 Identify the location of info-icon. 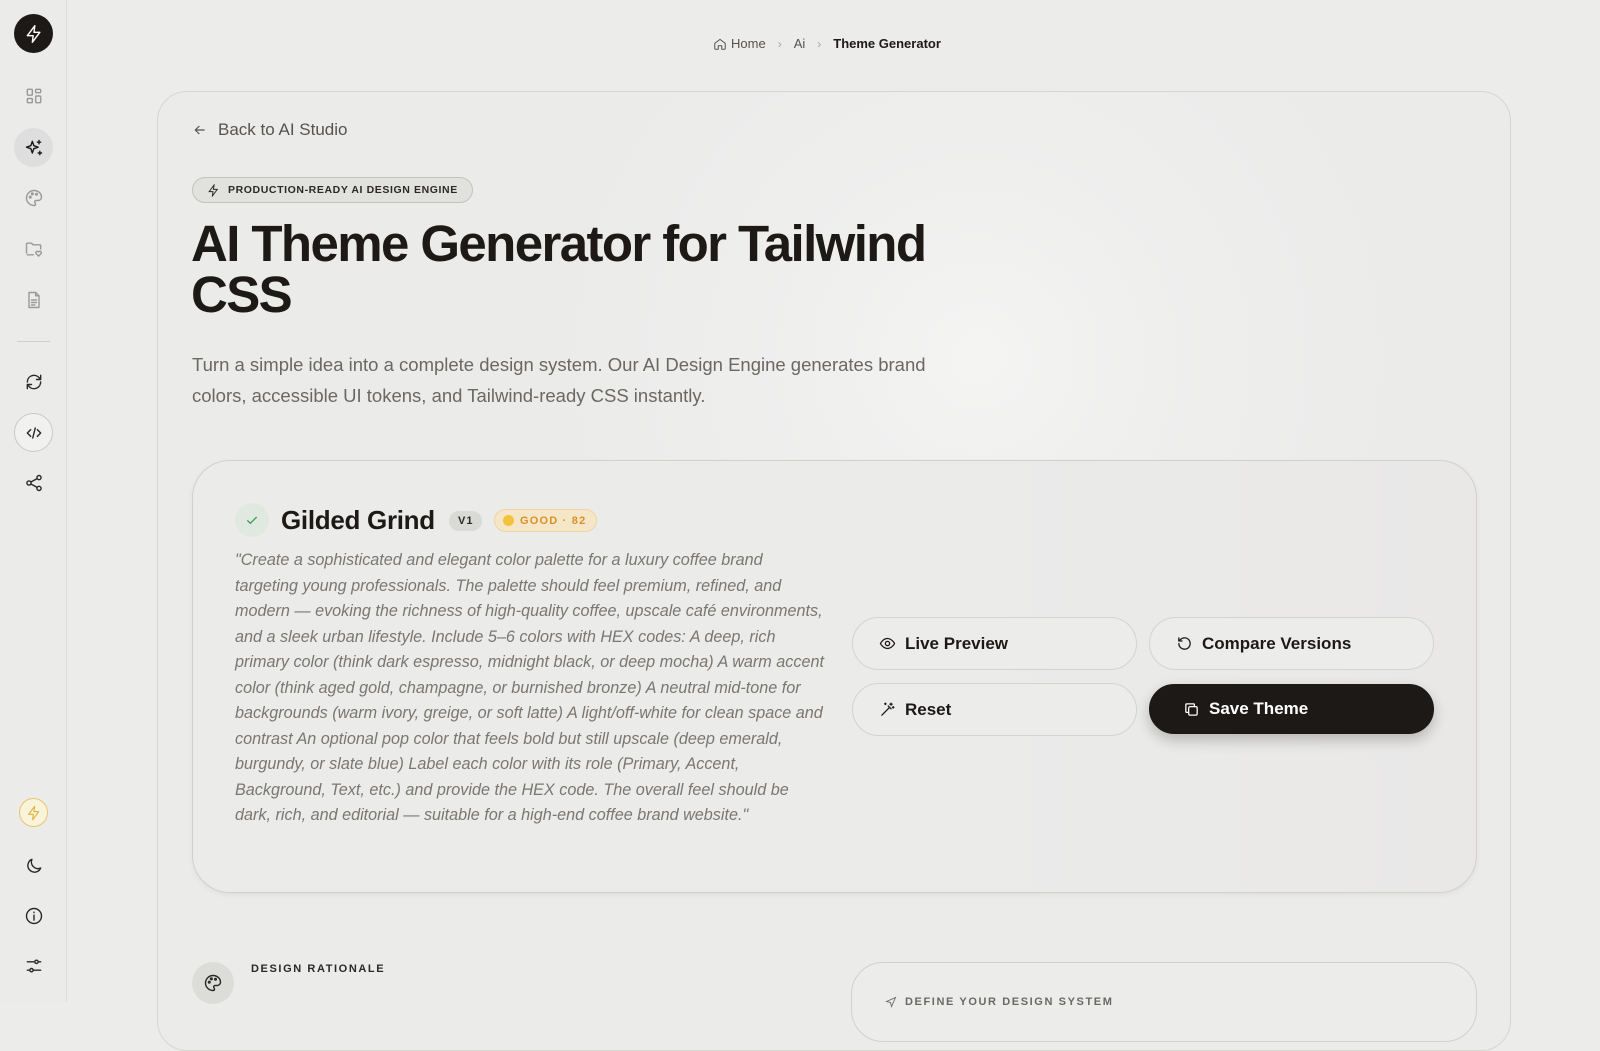
(33, 915).